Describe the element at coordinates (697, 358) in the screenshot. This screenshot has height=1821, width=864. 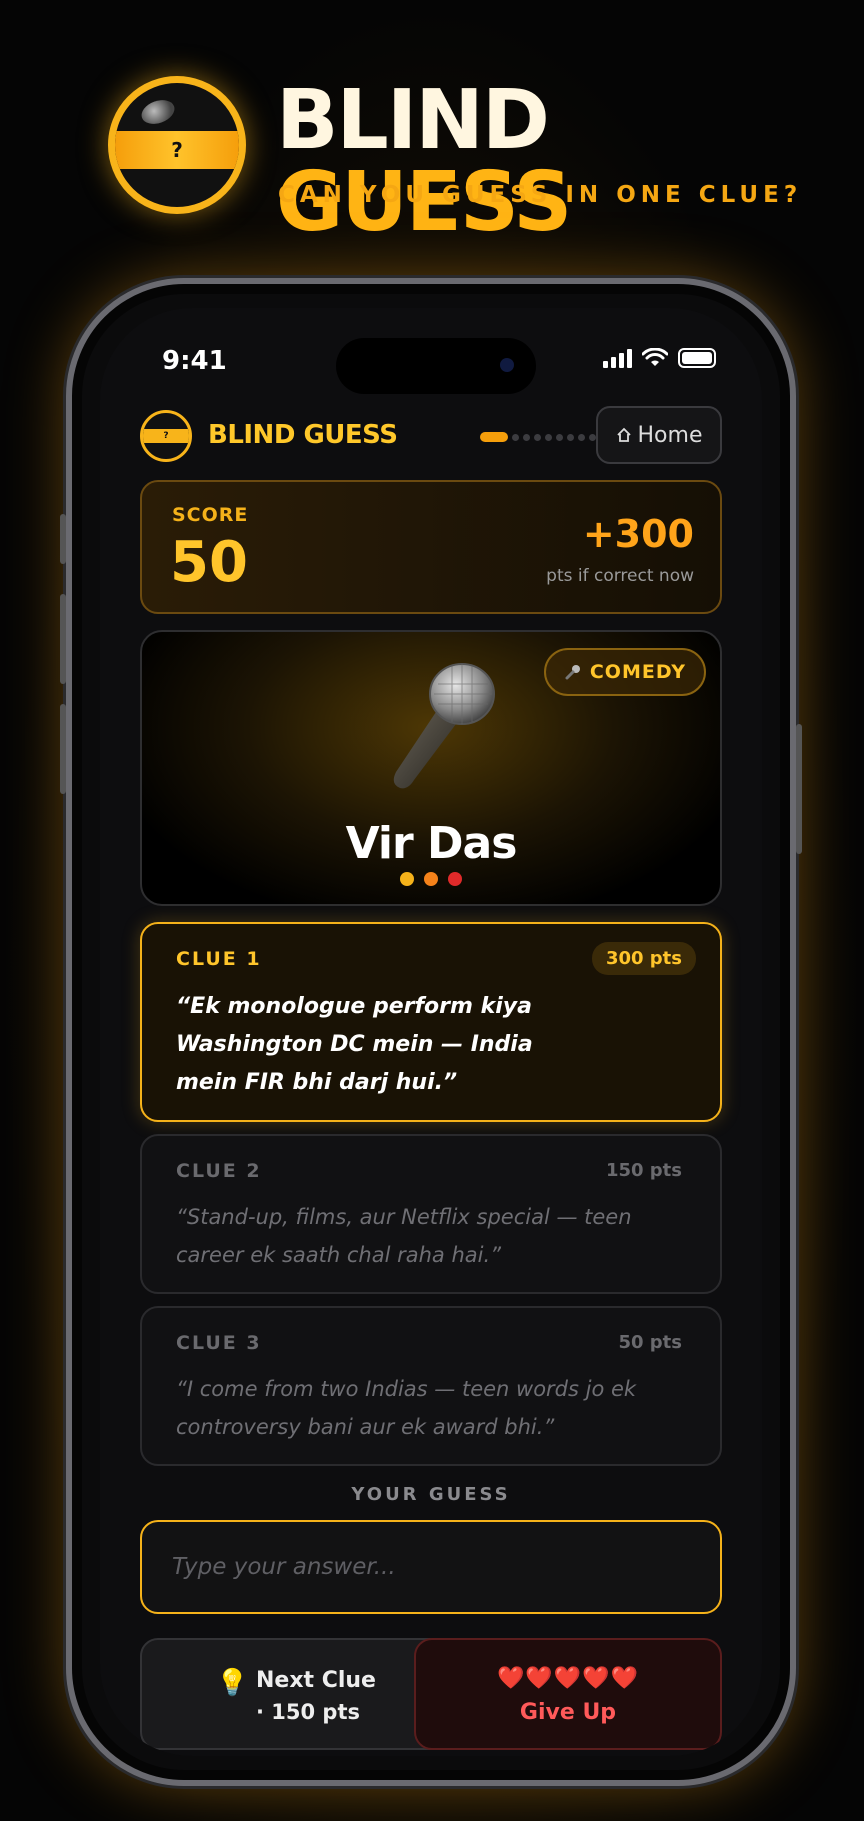
I see `battery-icon` at that location.